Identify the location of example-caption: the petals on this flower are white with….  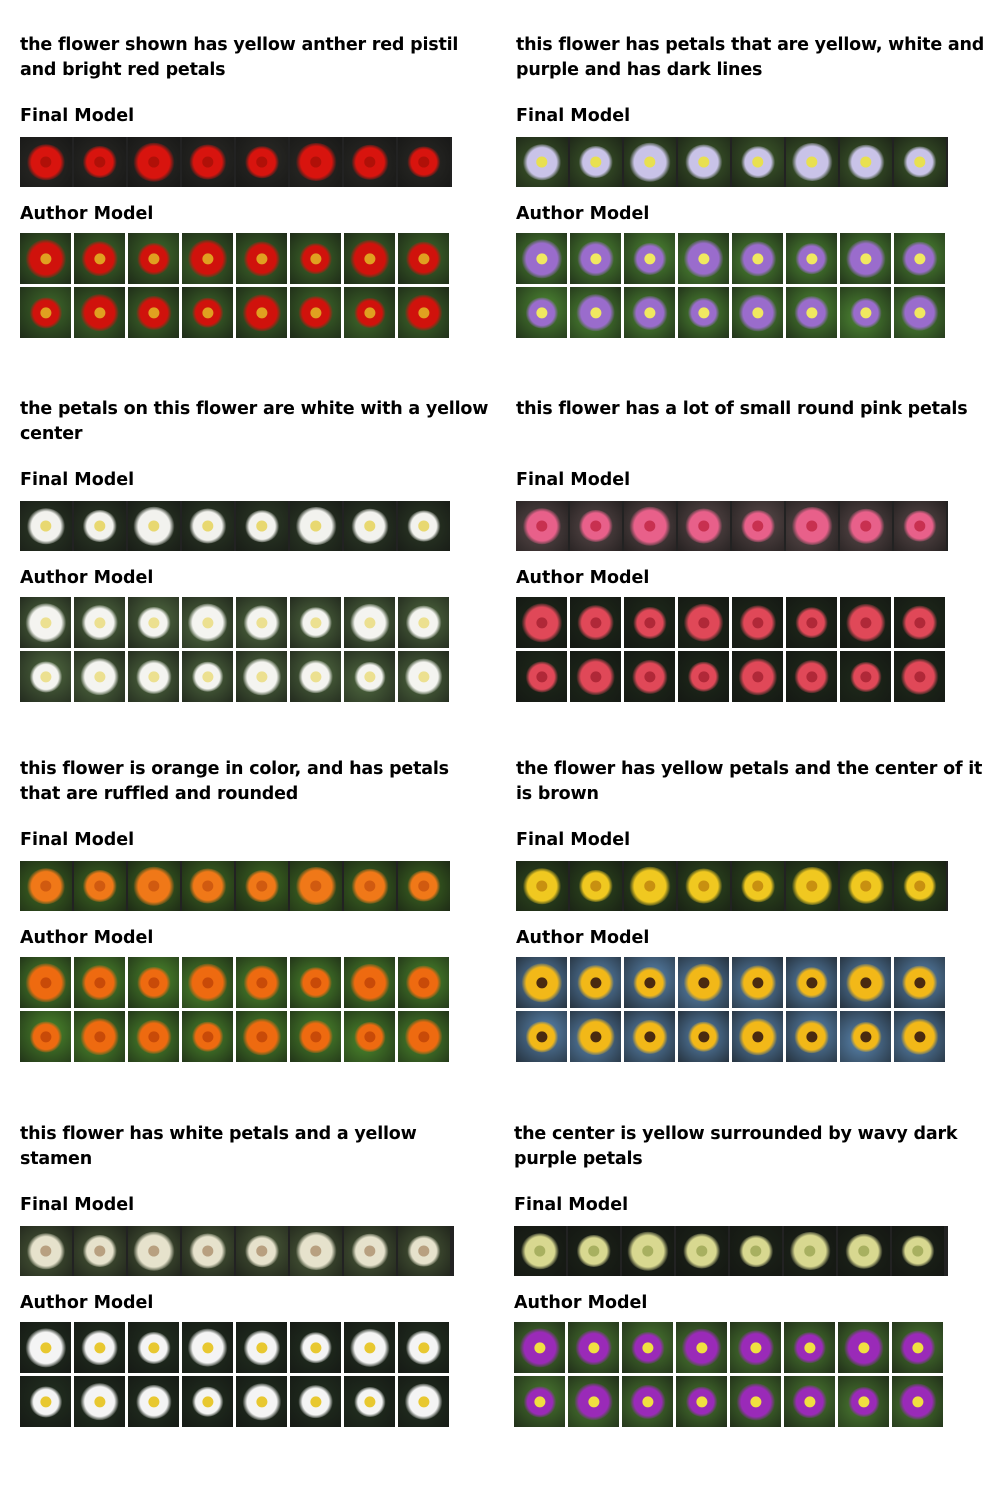
(254, 421).